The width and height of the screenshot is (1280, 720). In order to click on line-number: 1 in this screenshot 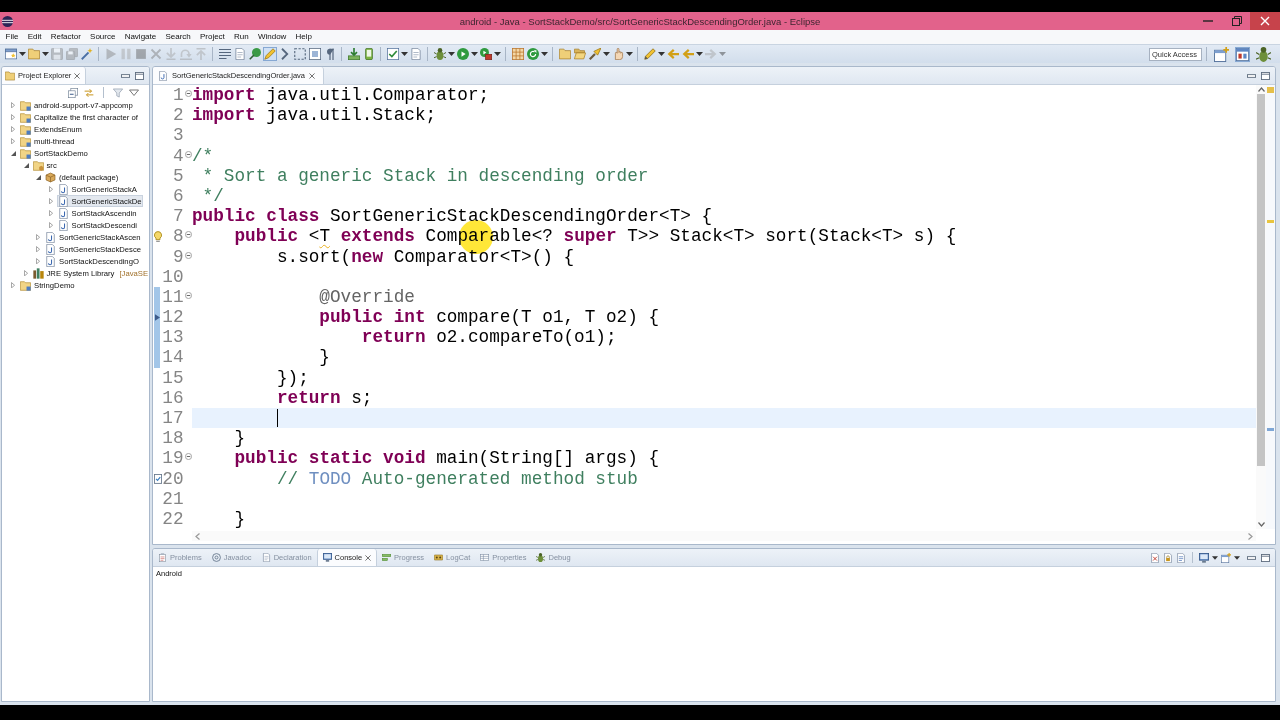, I will do `click(177, 95)`.